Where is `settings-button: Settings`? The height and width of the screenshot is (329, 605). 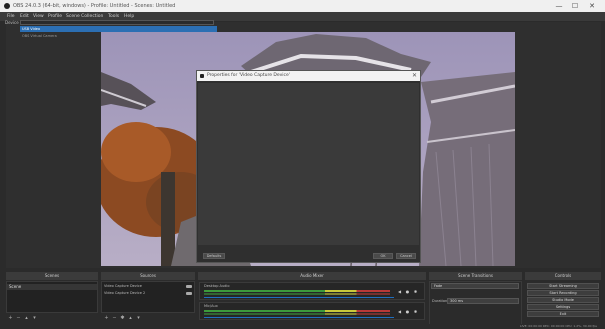
settings-button: Settings is located at coordinates (563, 307).